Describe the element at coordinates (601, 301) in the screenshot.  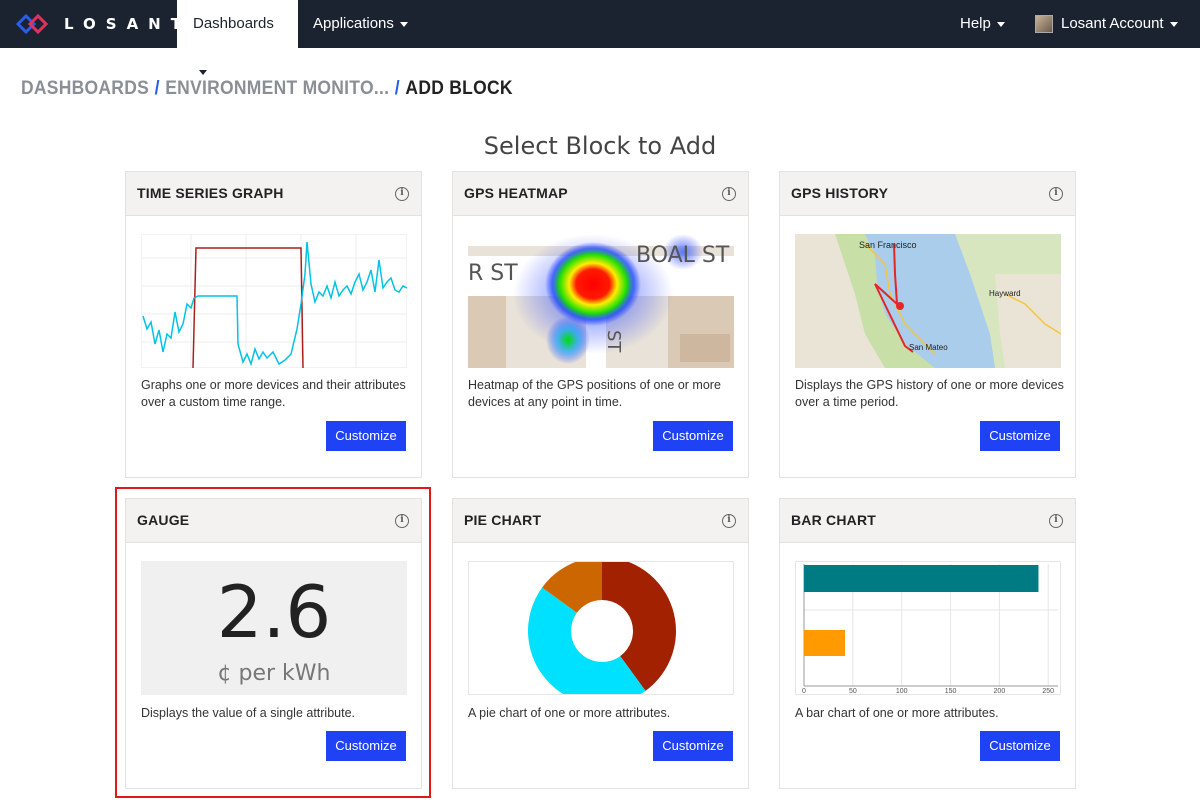
I see `gps-heatmap-preview: R ST BOAL ST ST` at that location.